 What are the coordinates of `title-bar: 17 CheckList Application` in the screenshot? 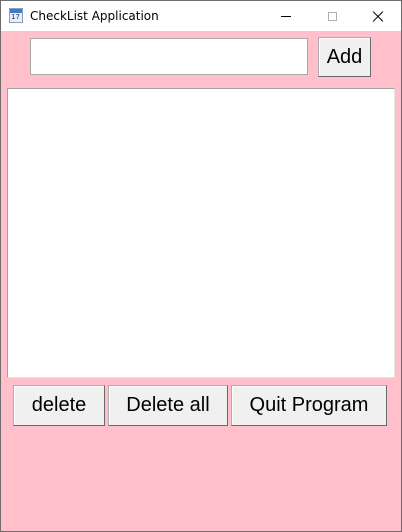 It's located at (201, 16).